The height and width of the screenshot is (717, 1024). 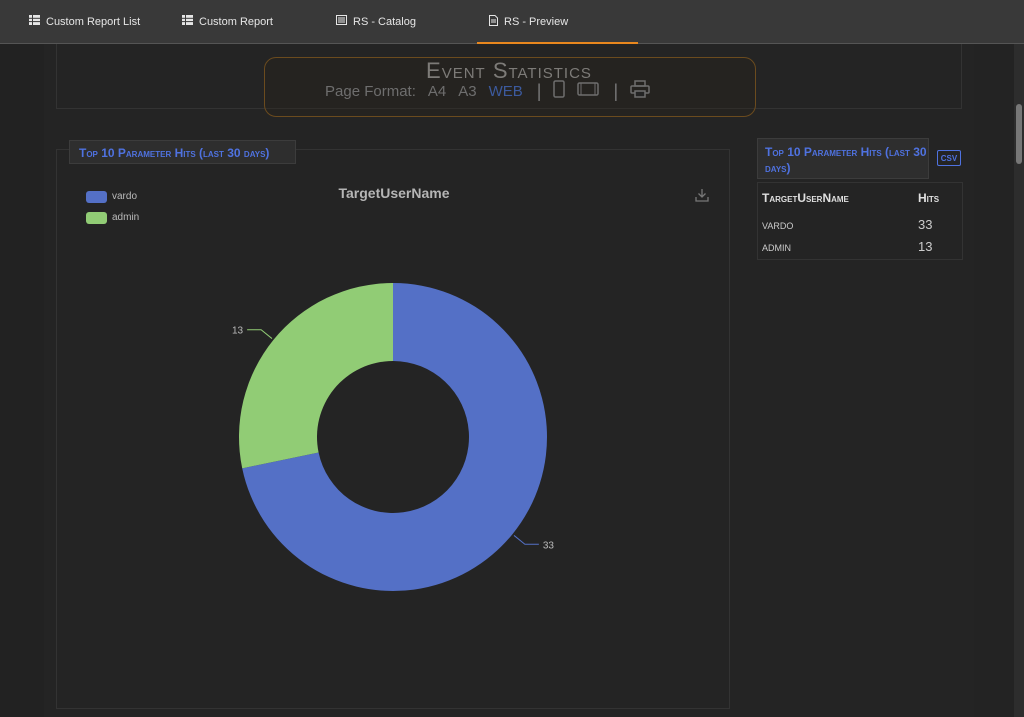 What do you see at coordinates (776, 248) in the screenshot?
I see `table-cell-name: ADMIN` at bounding box center [776, 248].